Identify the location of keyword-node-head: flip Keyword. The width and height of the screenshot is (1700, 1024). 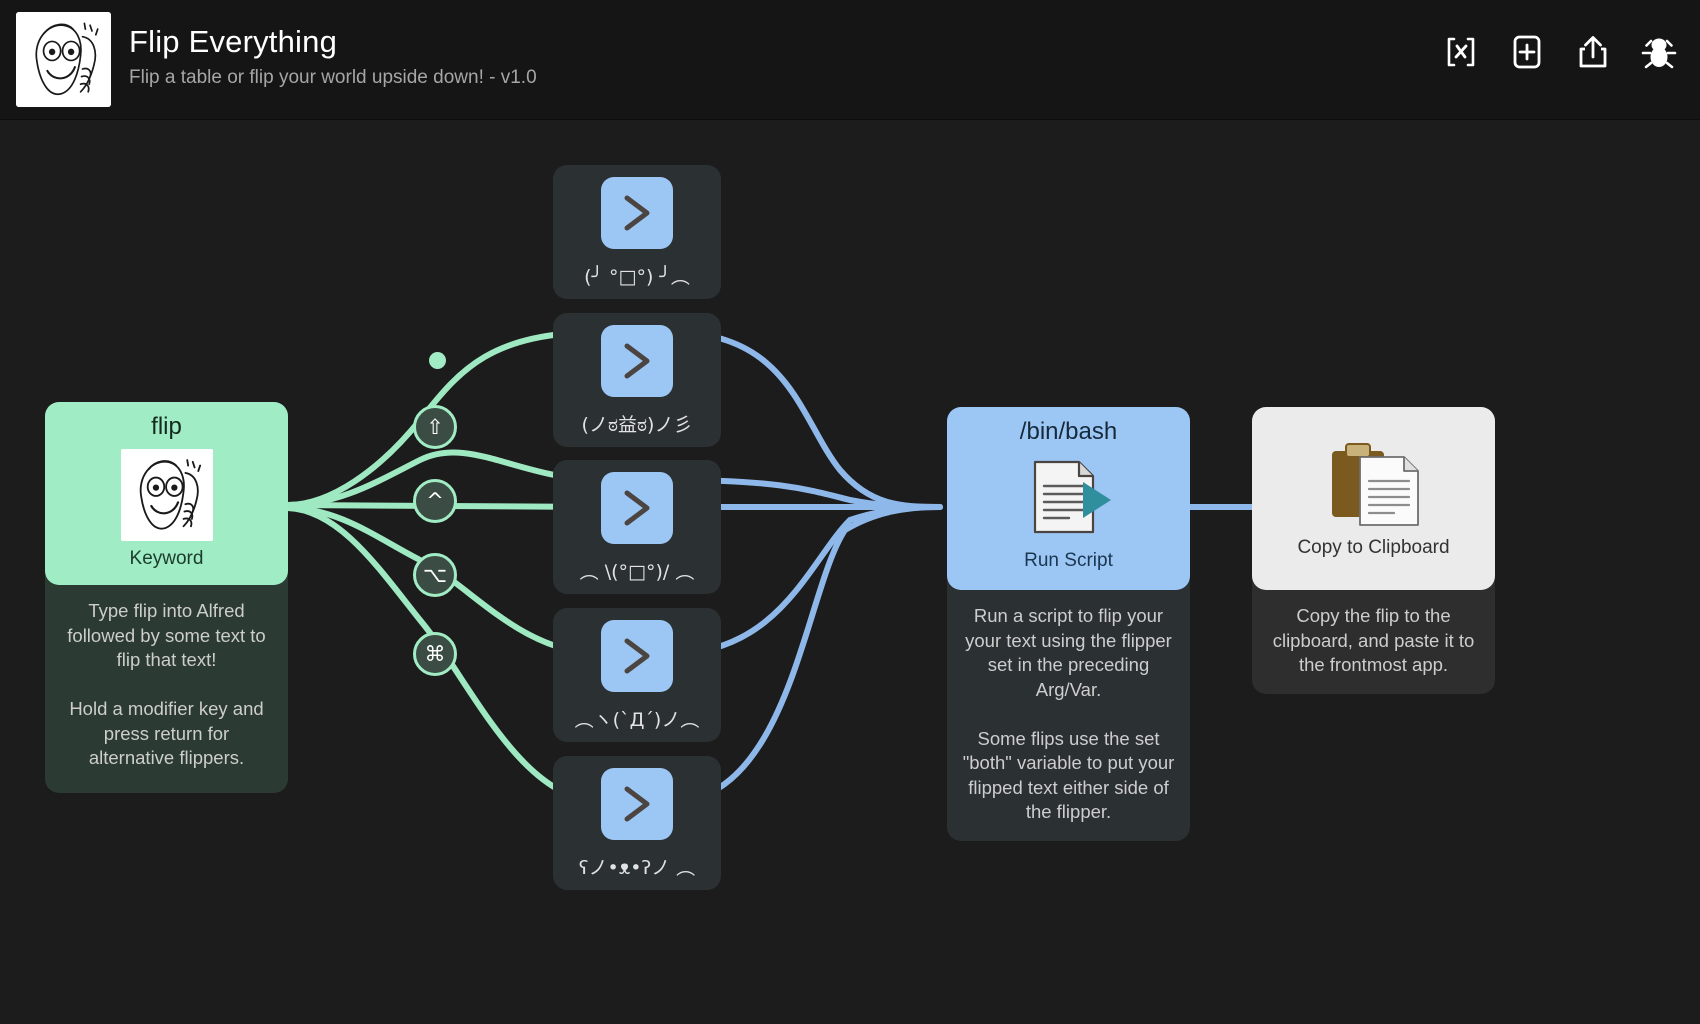
(166, 493).